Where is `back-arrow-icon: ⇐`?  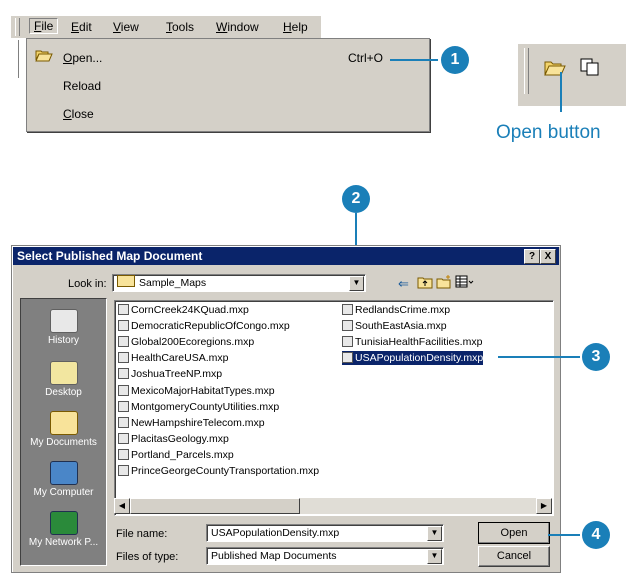
back-arrow-icon: ⇐ is located at coordinates (403, 284).